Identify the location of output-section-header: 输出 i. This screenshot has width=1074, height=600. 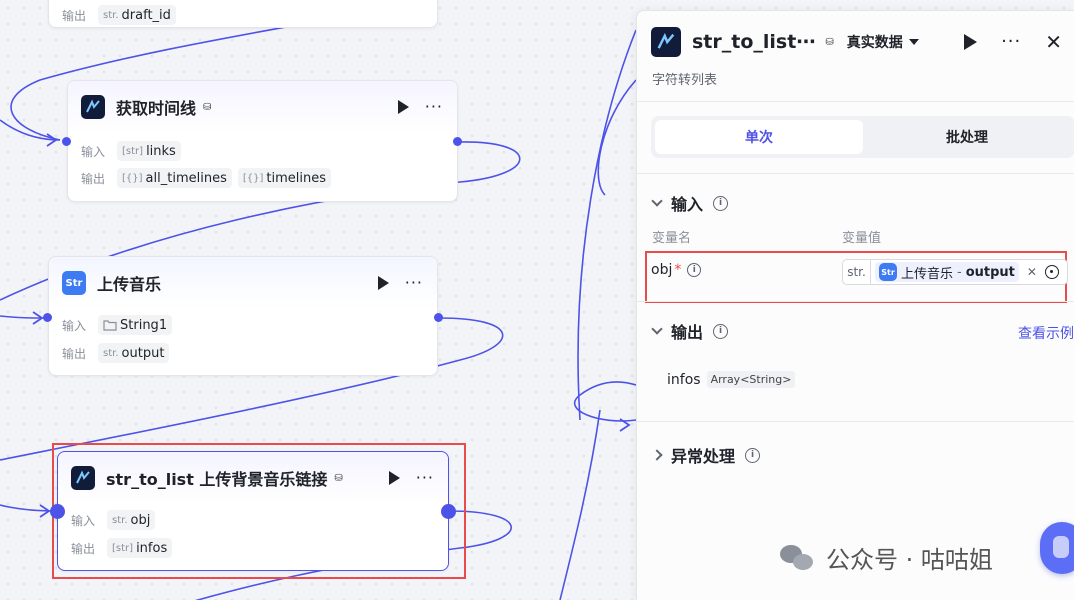
(690, 331).